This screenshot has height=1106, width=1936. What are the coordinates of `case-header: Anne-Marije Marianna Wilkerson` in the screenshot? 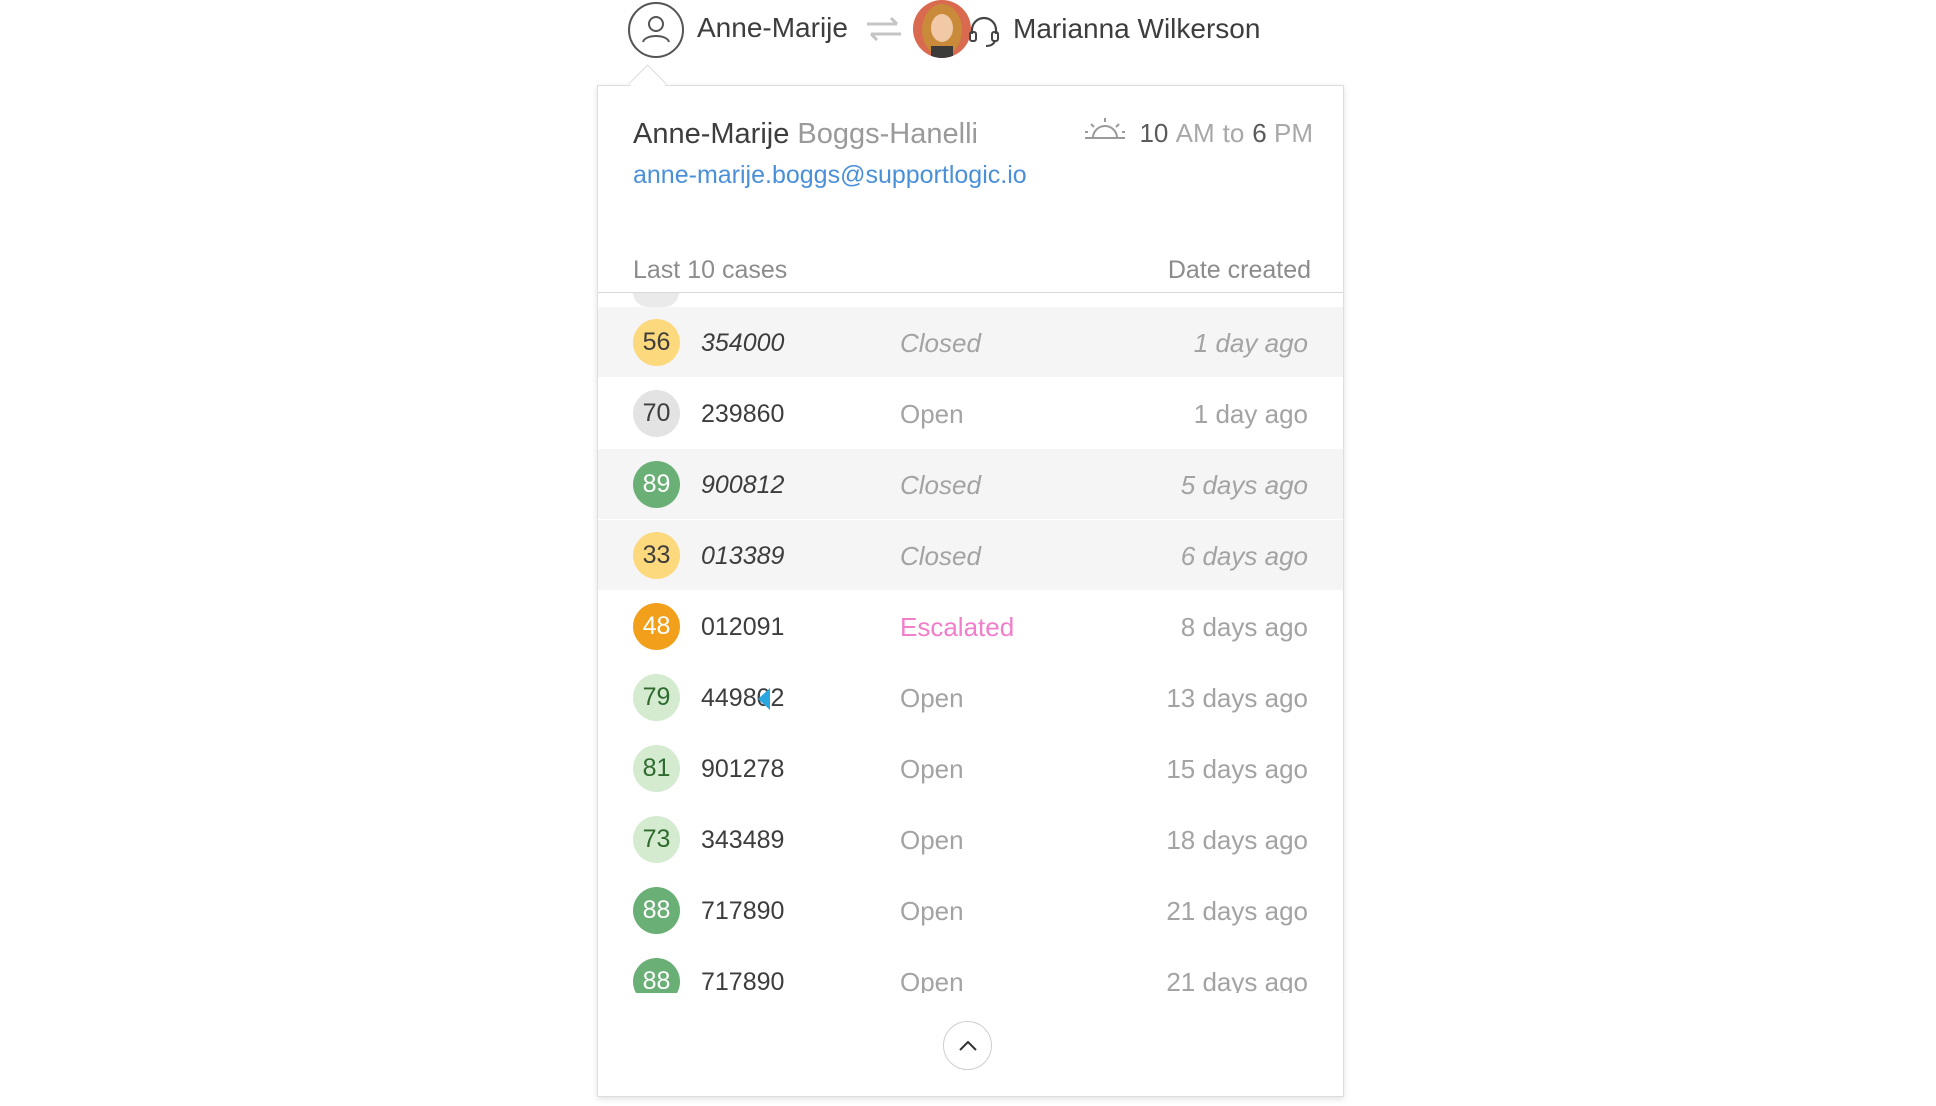 It's located at (968, 32).